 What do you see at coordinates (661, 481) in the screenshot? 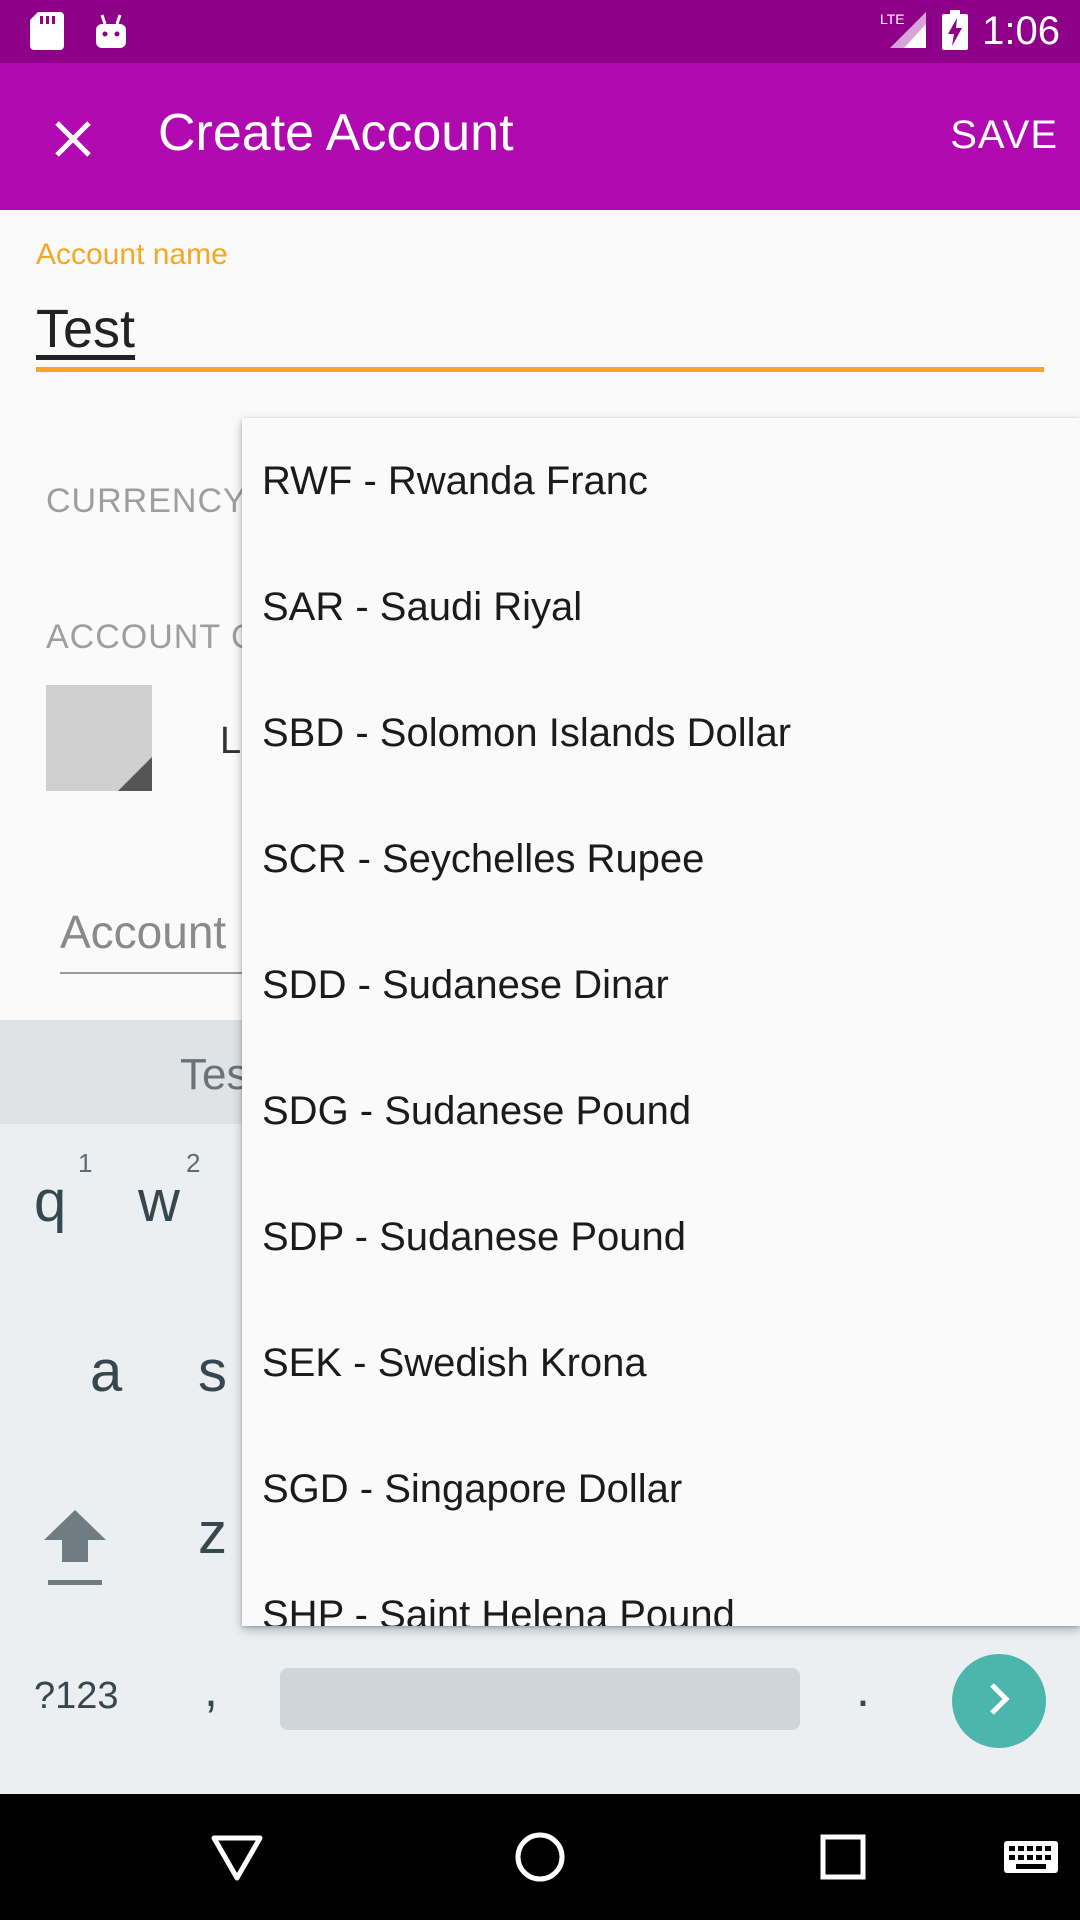
I see `currency-option: RWF - Rwanda Franc` at bounding box center [661, 481].